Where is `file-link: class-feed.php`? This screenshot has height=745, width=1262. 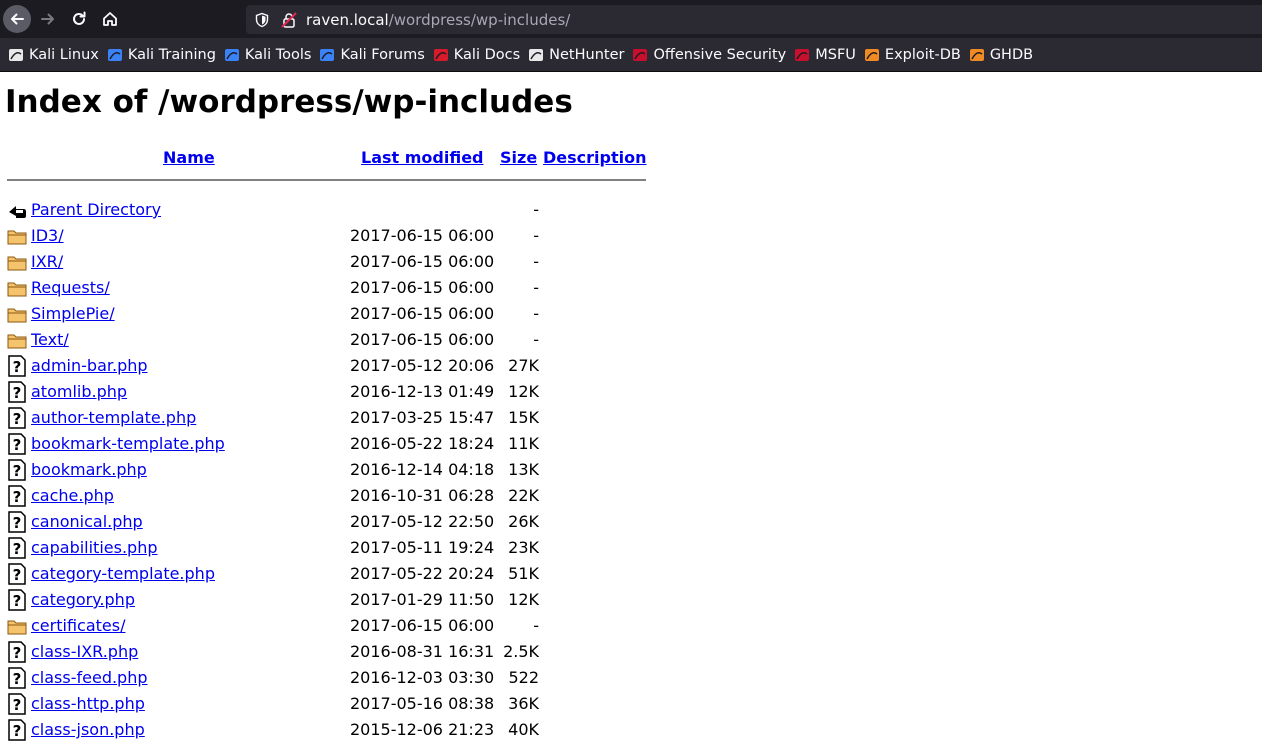
file-link: class-feed.php is located at coordinates (89, 677).